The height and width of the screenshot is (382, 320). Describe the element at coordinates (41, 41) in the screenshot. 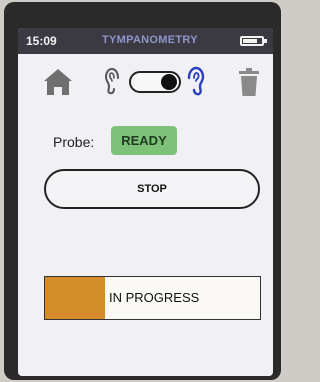

I see `clock: 15:09` at that location.